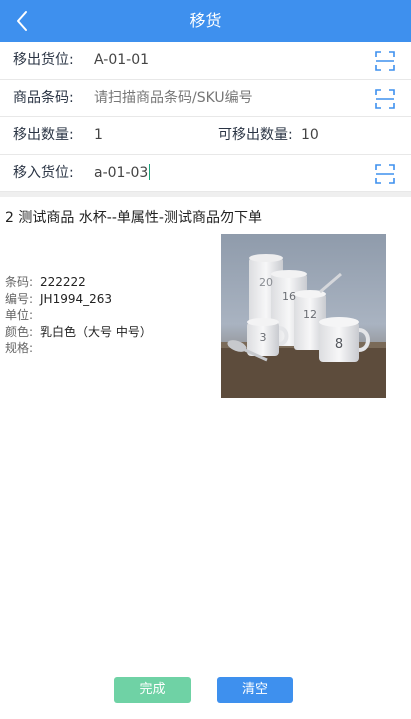  I want to click on mug-number: 12, so click(310, 314).